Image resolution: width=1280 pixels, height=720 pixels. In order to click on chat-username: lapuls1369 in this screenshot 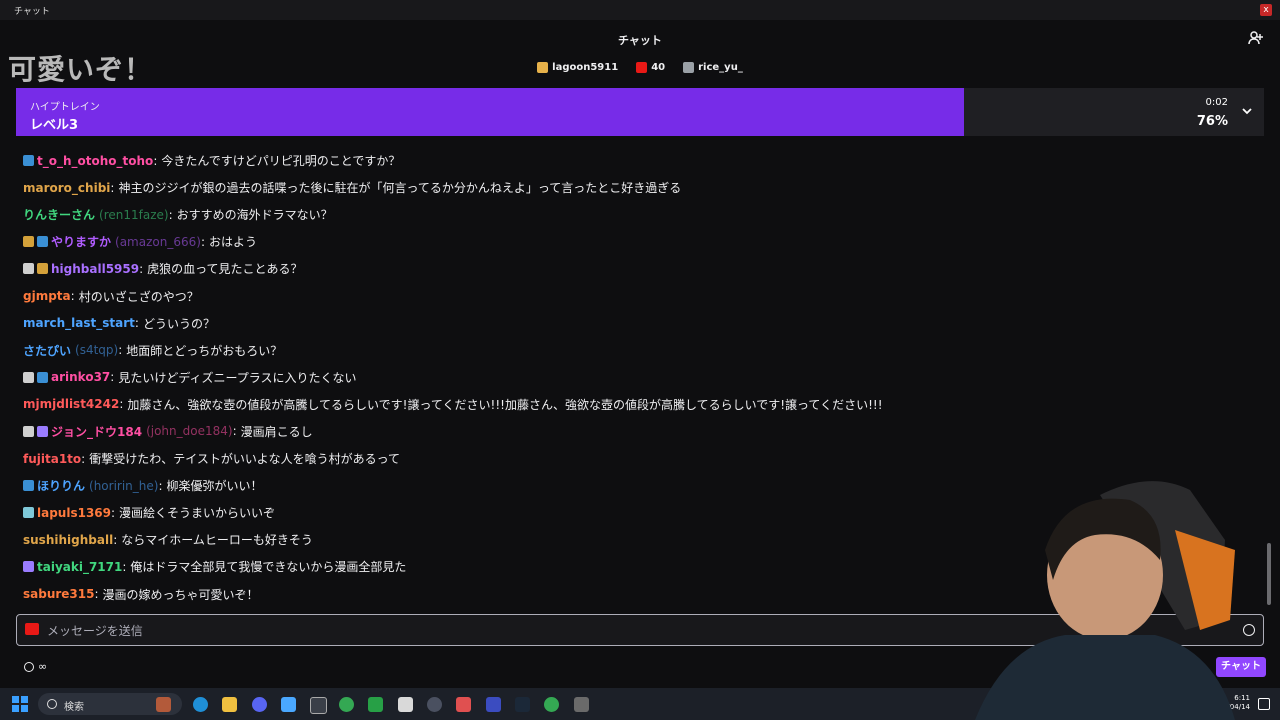, I will do `click(74, 513)`.